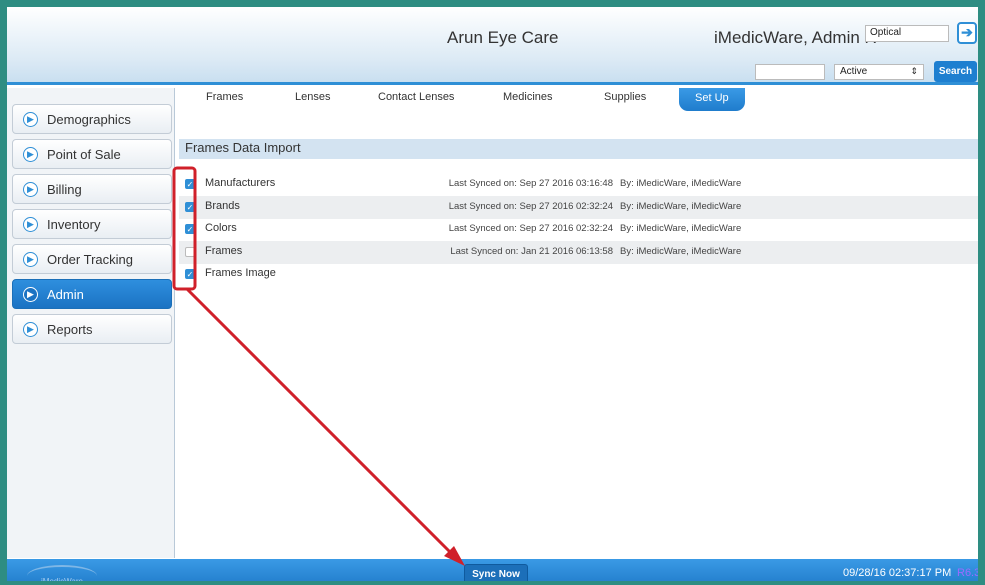 The height and width of the screenshot is (585, 985). What do you see at coordinates (531, 251) in the screenshot?
I see `row-synced: Last Synced on: Jan 21 2016 06:13:58` at bounding box center [531, 251].